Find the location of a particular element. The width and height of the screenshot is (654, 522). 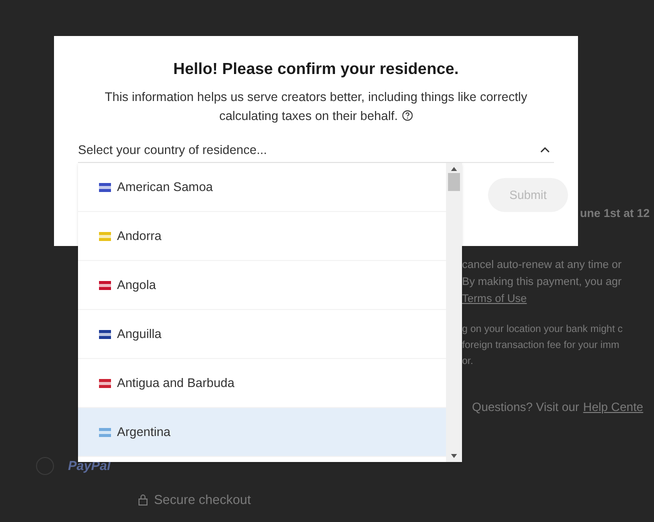

help-center-link: Help Cente is located at coordinates (613, 407).